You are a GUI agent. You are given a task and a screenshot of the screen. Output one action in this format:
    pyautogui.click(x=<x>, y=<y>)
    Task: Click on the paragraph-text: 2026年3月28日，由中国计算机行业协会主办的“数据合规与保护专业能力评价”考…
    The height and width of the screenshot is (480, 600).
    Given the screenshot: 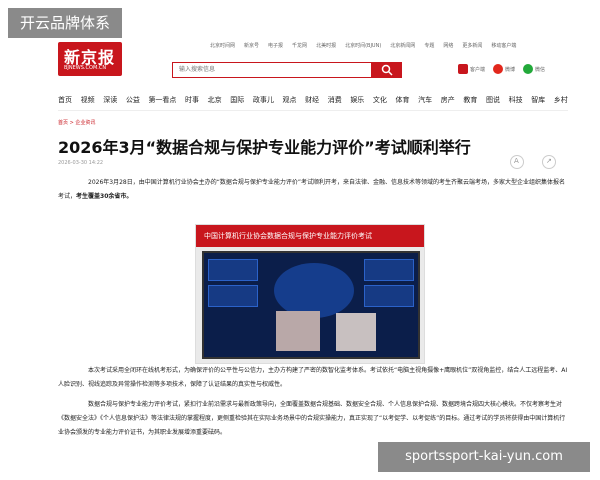 What is the action you would take?
    pyautogui.click(x=311, y=189)
    